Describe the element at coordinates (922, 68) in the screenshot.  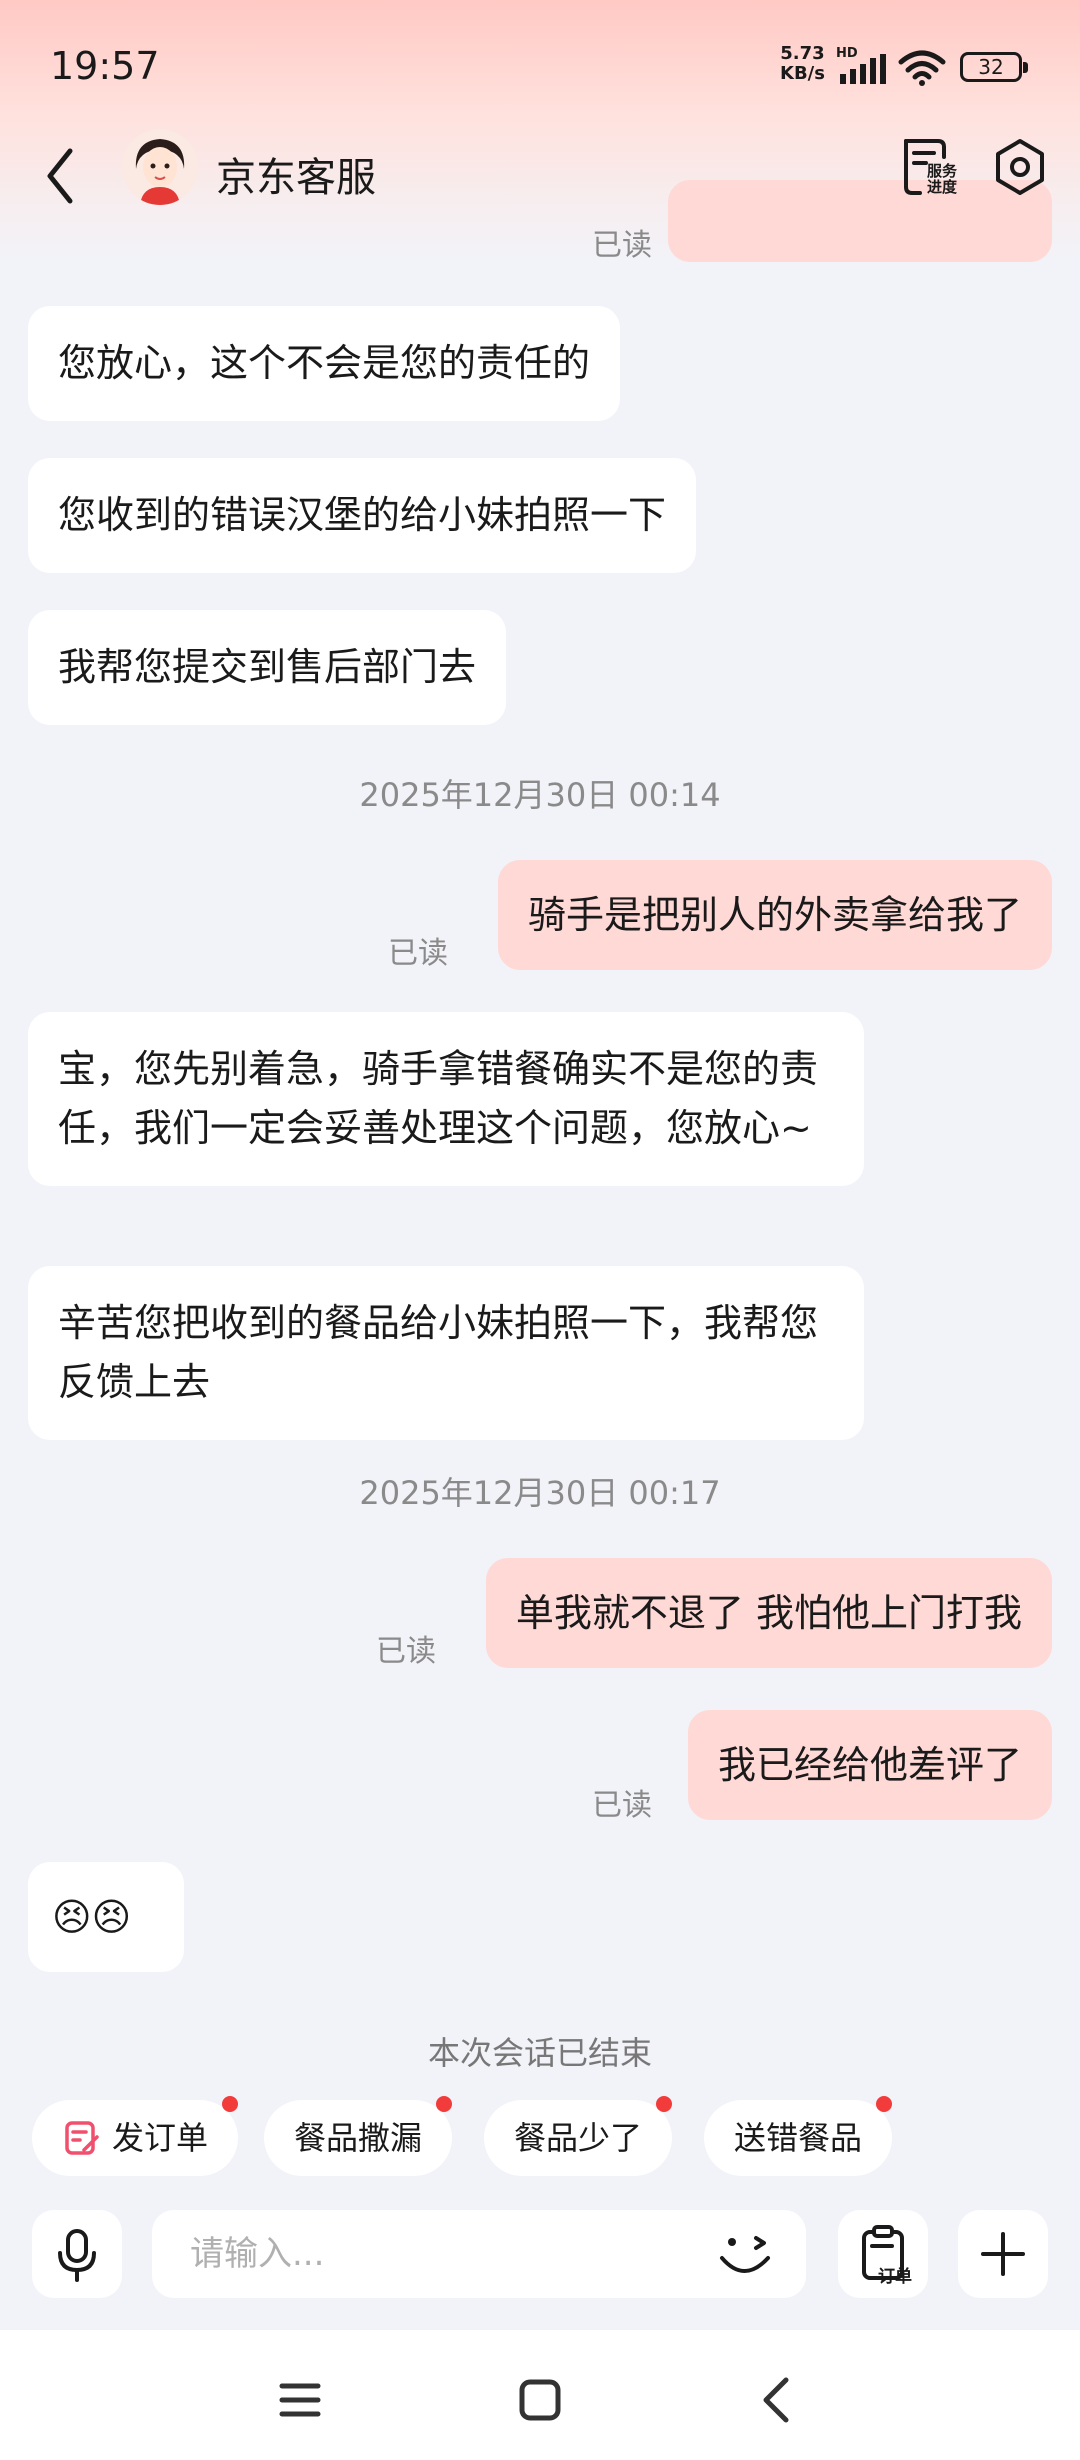
I see `wifi-icon` at that location.